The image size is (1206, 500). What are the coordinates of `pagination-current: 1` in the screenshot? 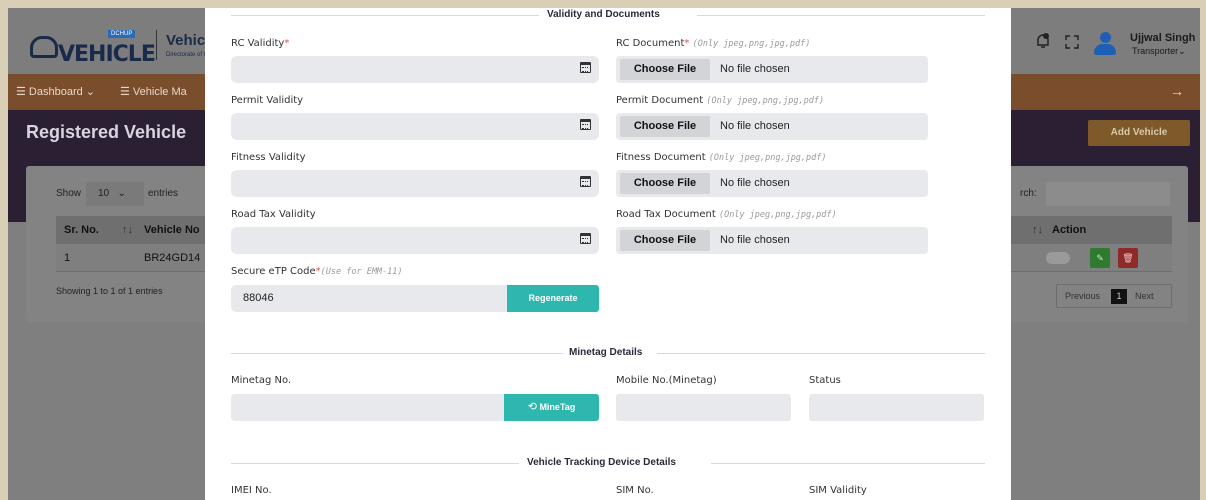 It's located at (1119, 296).